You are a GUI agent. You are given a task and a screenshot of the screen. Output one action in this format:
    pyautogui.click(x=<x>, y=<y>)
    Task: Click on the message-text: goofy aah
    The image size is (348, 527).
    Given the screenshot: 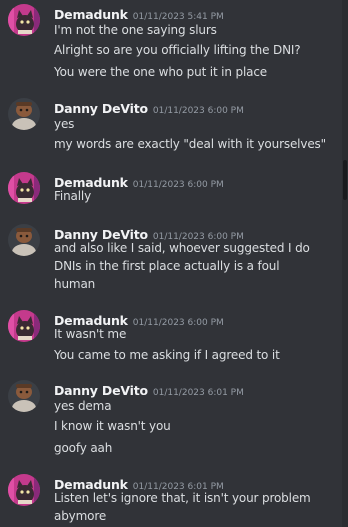 What is the action you would take?
    pyautogui.click(x=83, y=448)
    